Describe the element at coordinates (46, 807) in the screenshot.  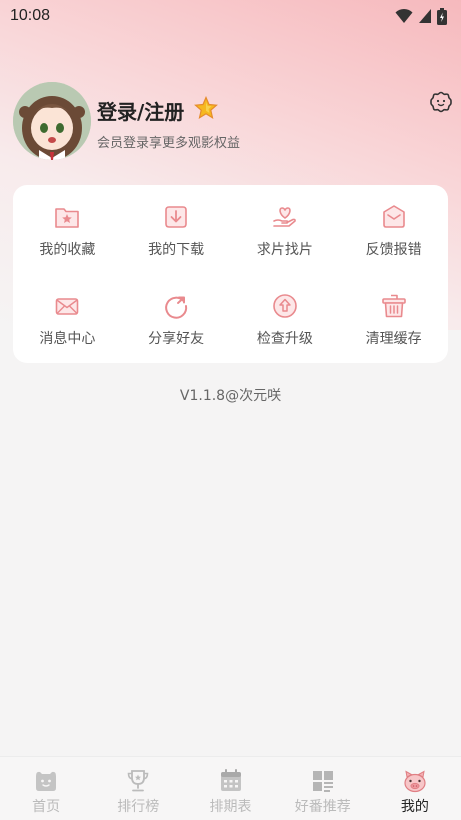
I see `tab-label: 首页` at that location.